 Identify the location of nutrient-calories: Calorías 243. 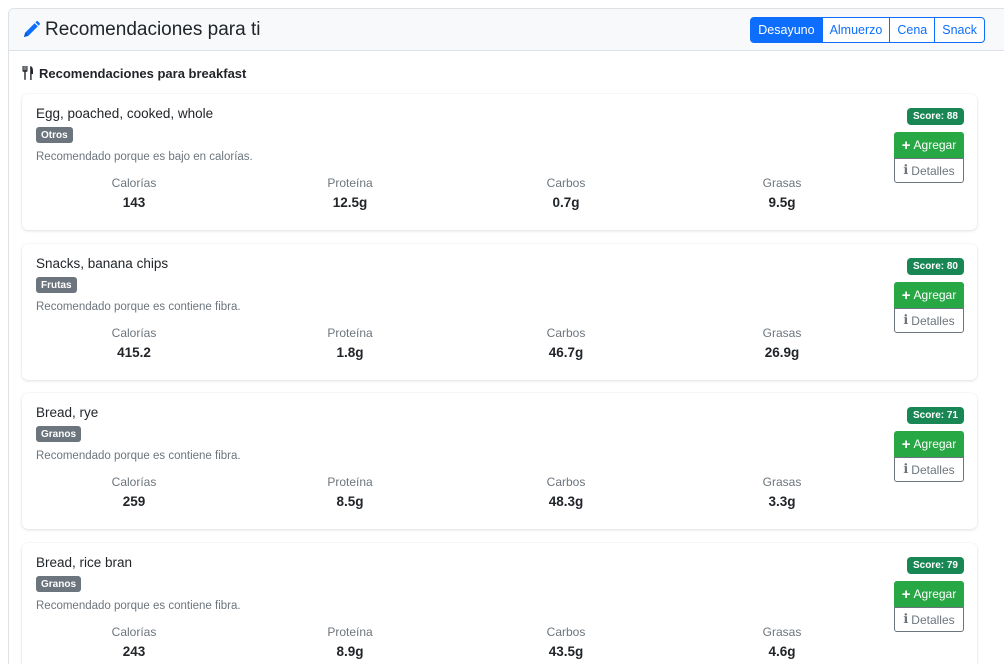
(134, 642).